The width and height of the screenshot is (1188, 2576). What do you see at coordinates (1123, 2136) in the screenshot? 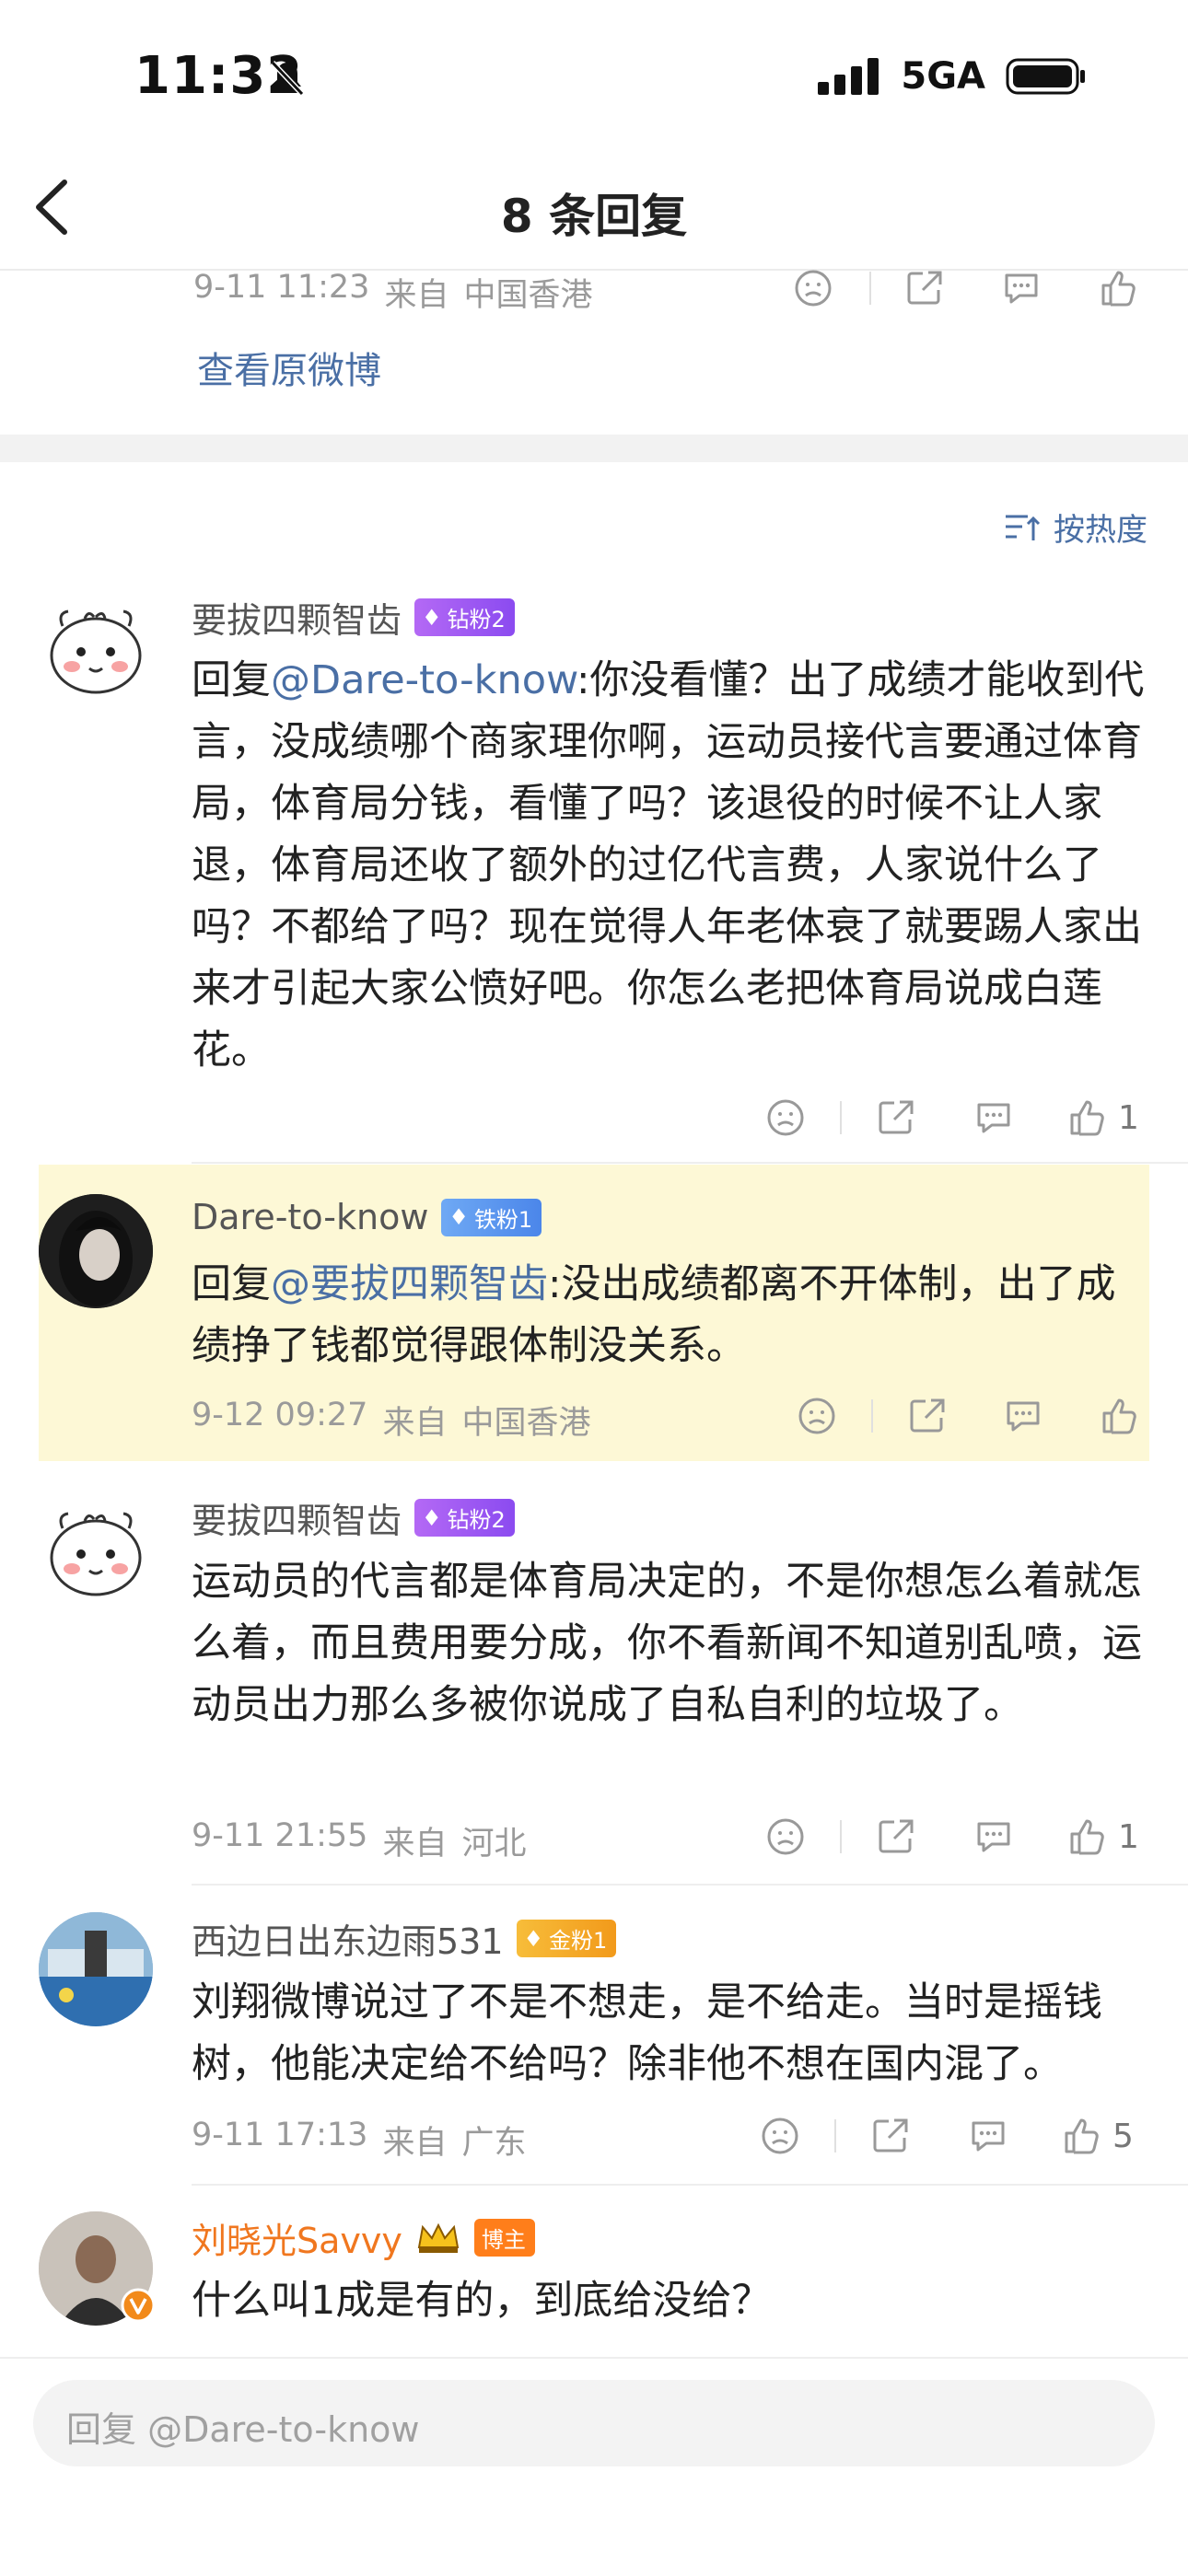
I see `like-count: 5` at bounding box center [1123, 2136].